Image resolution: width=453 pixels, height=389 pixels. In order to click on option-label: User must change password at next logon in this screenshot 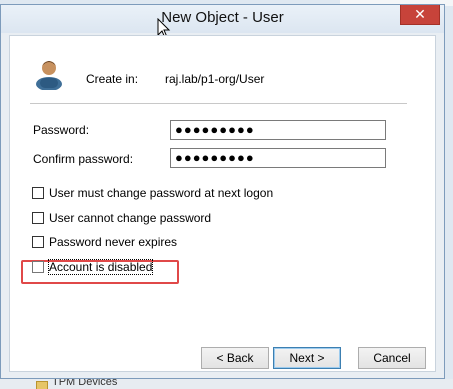, I will do `click(161, 193)`.